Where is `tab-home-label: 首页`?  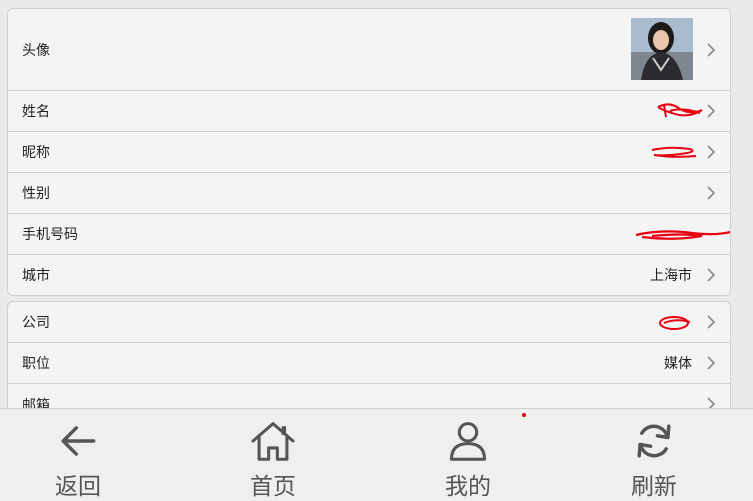
tab-home-label: 首页 is located at coordinates (273, 487).